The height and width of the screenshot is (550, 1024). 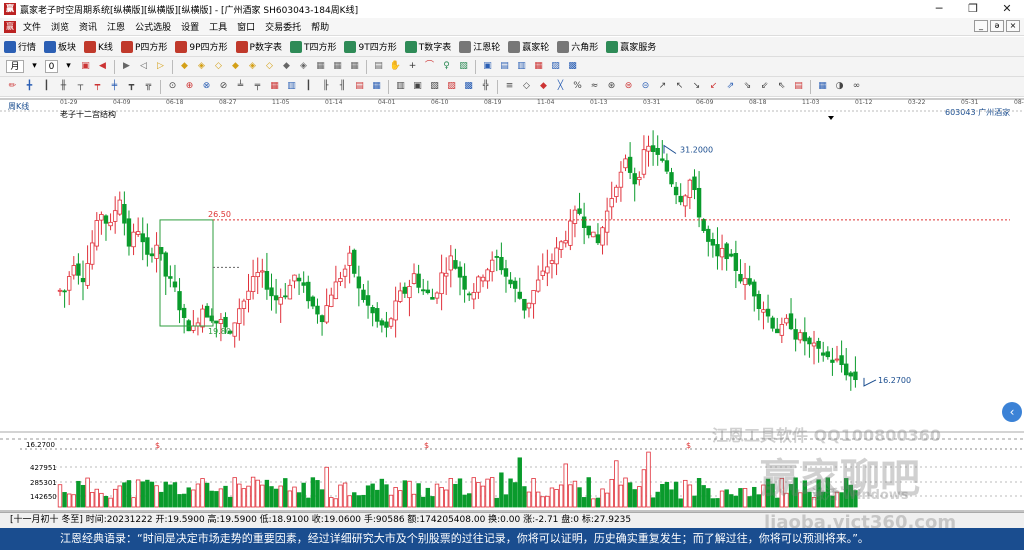 What do you see at coordinates (822, 86) in the screenshot?
I see `indicator-tool-46-icon: ▦` at bounding box center [822, 86].